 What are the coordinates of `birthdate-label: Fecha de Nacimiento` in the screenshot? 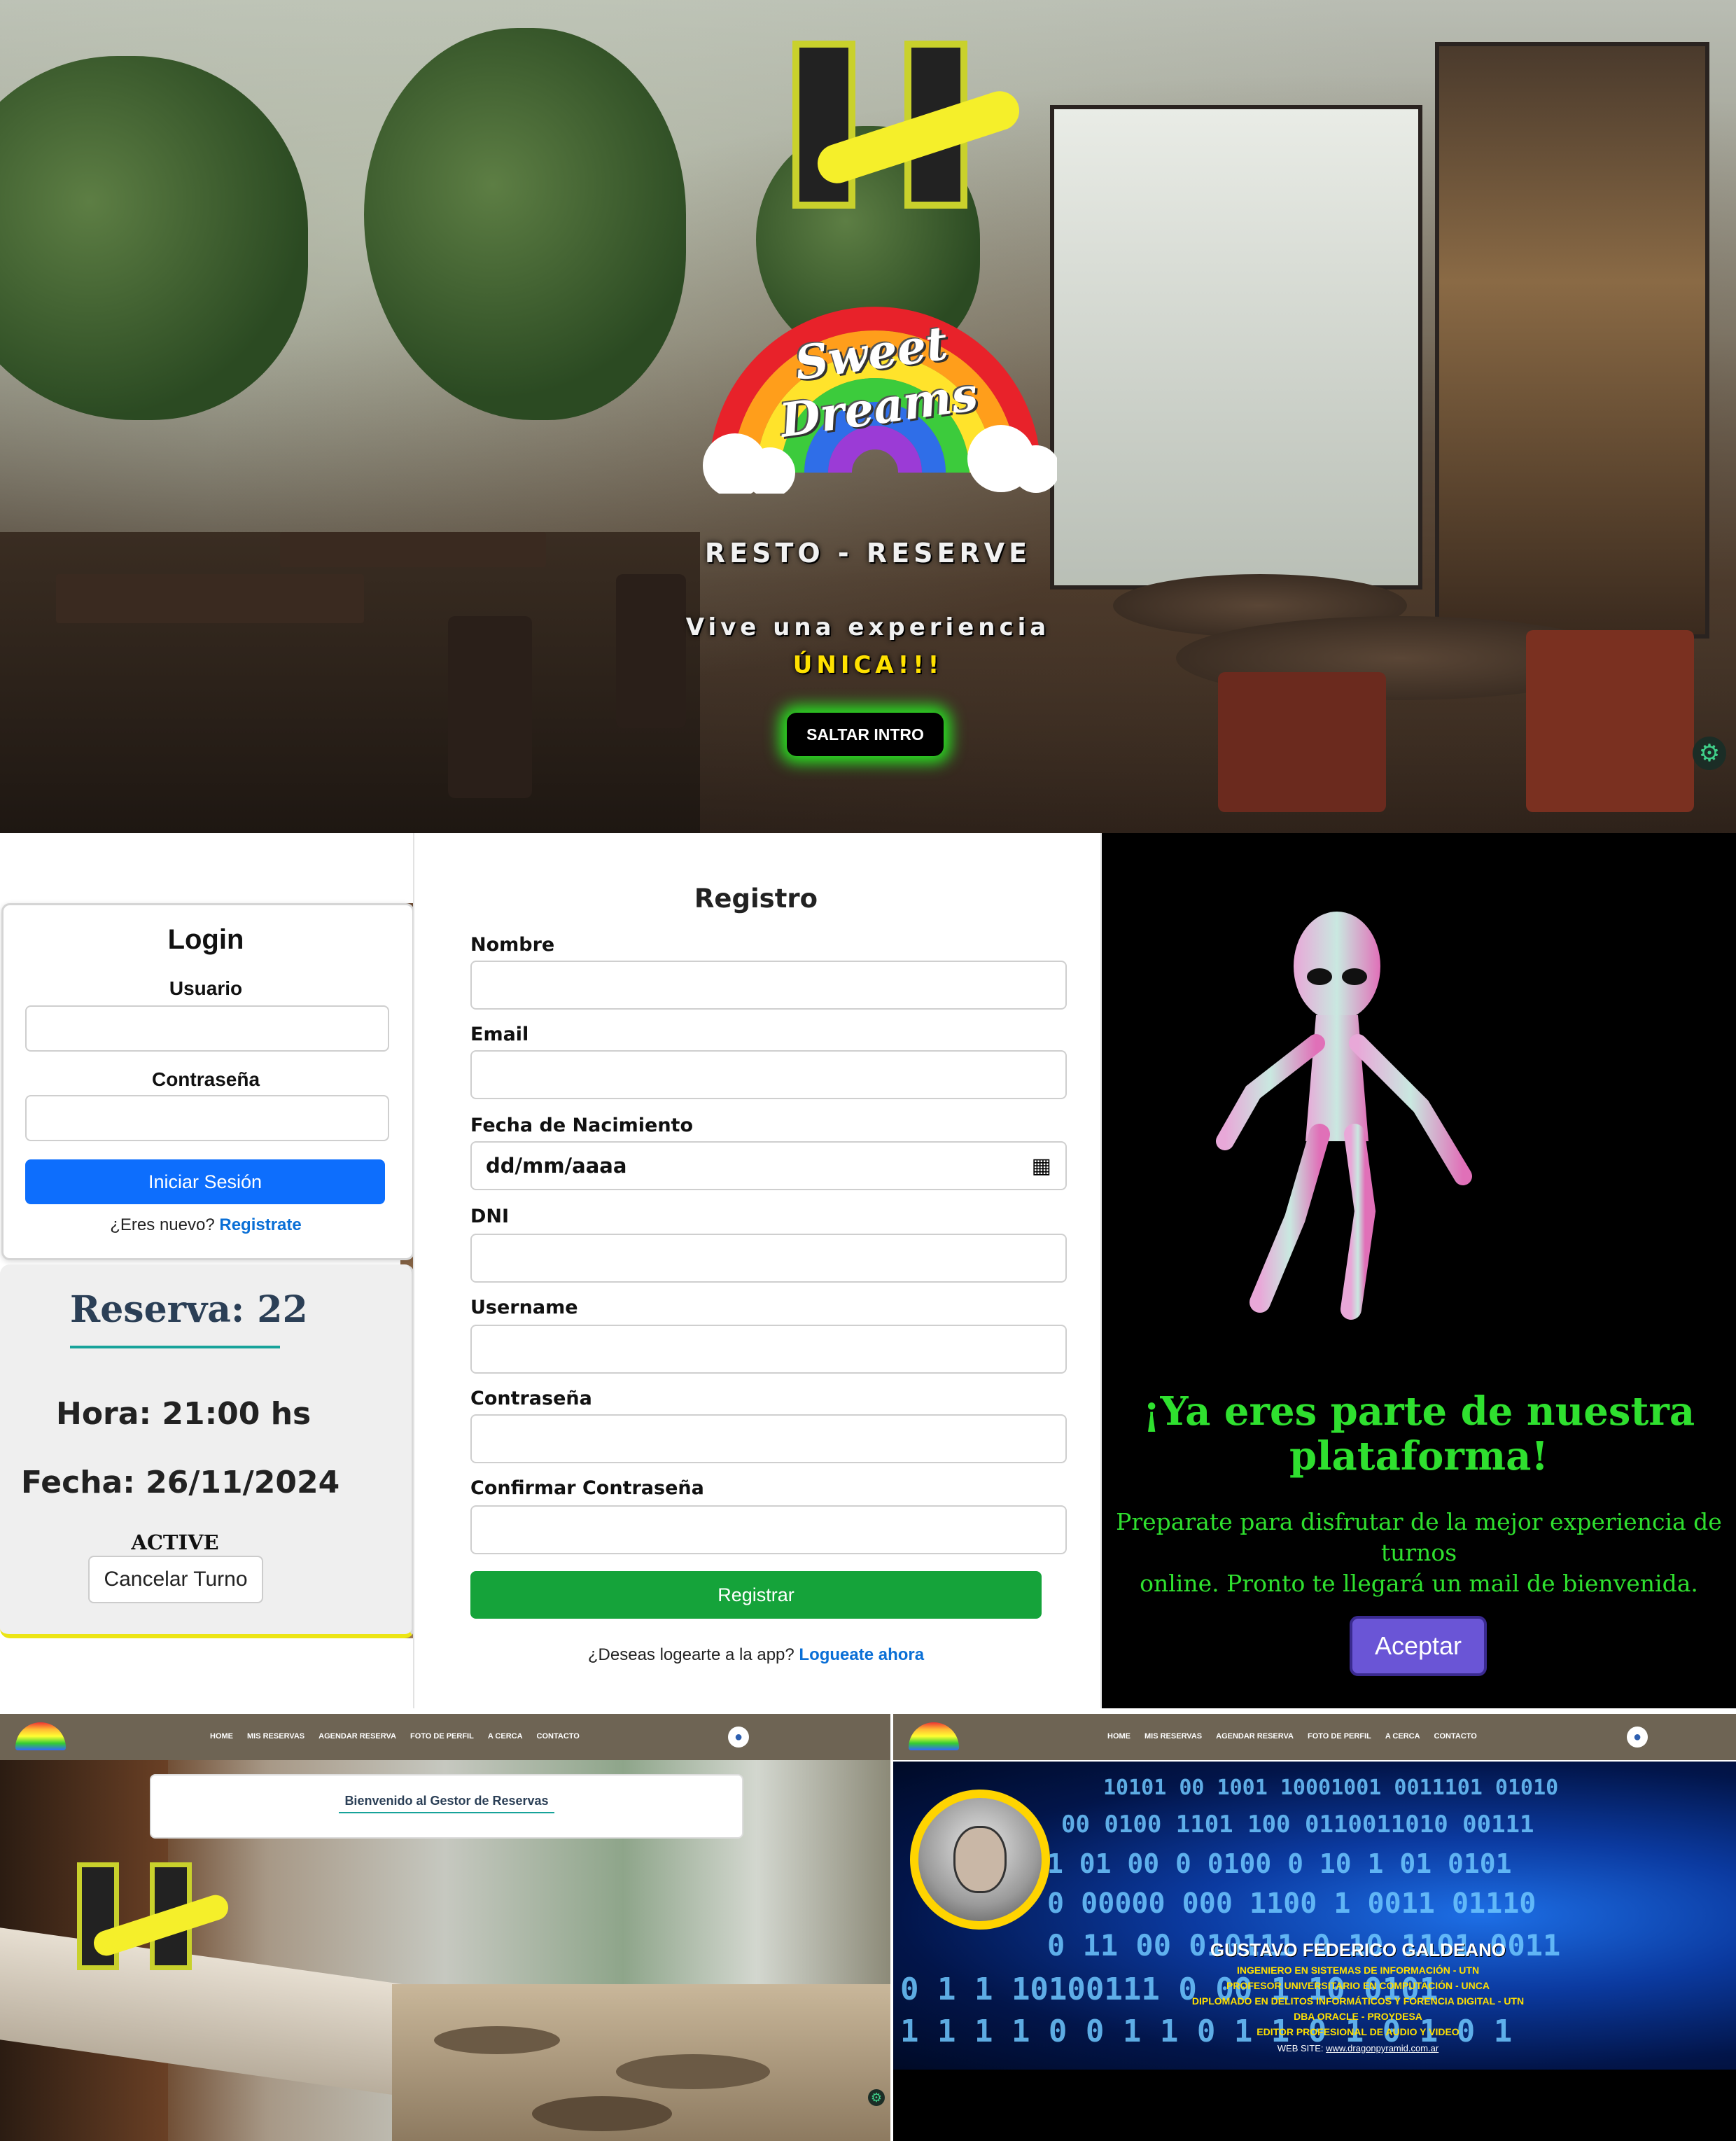 It's located at (582, 1125).